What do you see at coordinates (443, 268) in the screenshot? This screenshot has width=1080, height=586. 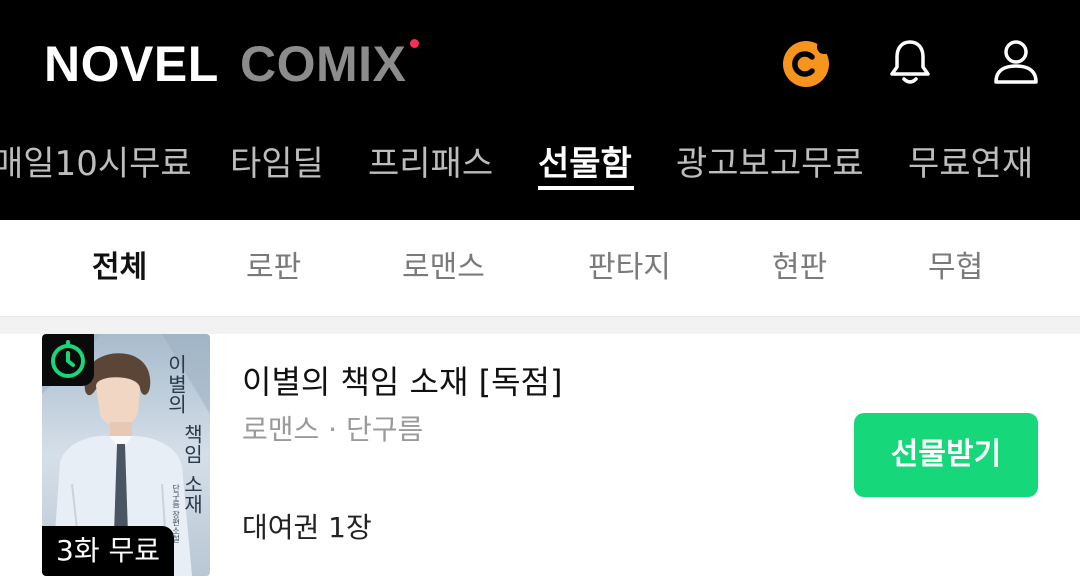 I see `genre-tab-romance: 로맨스` at bounding box center [443, 268].